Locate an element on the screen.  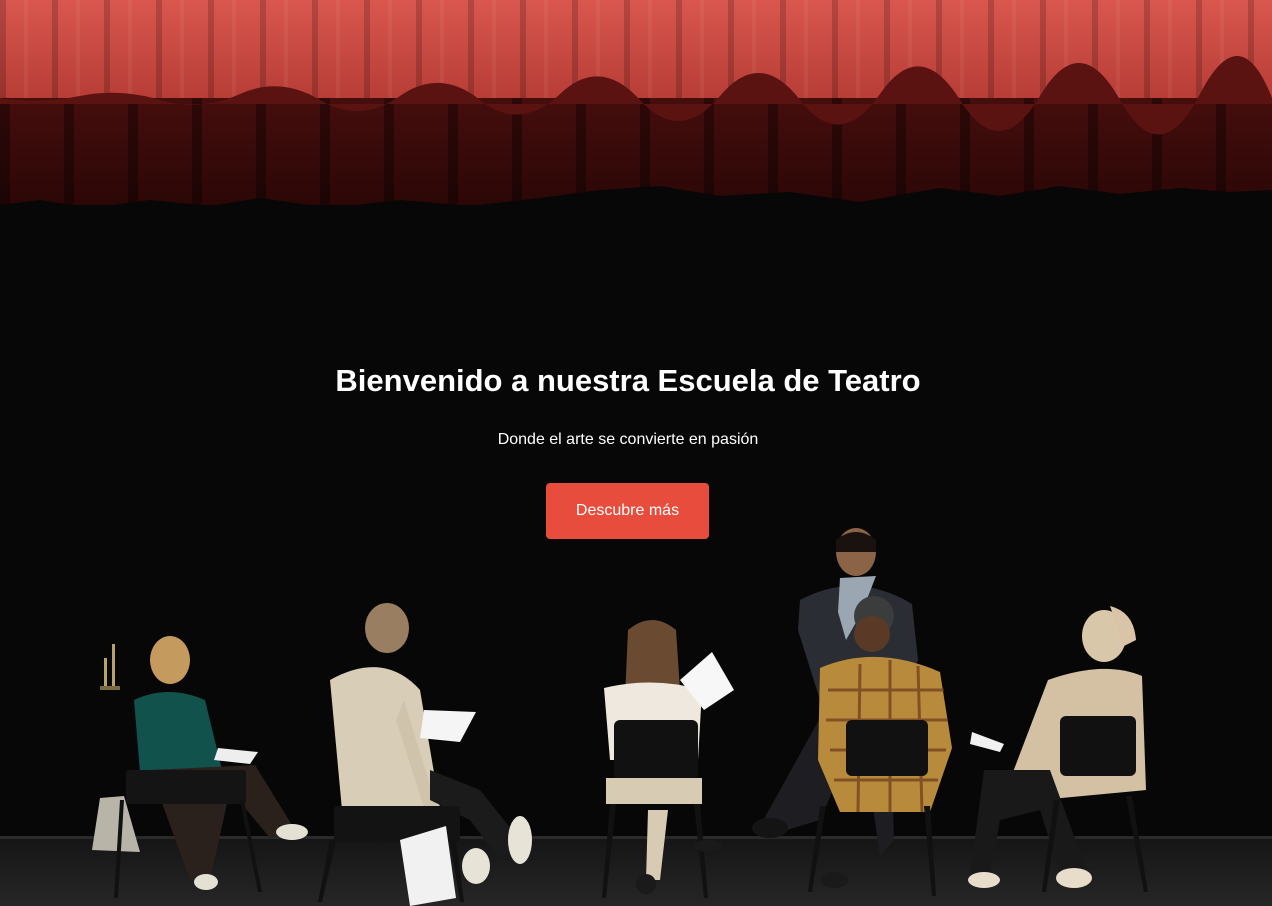
discover-more-button: Descubre más is located at coordinates (627, 511).